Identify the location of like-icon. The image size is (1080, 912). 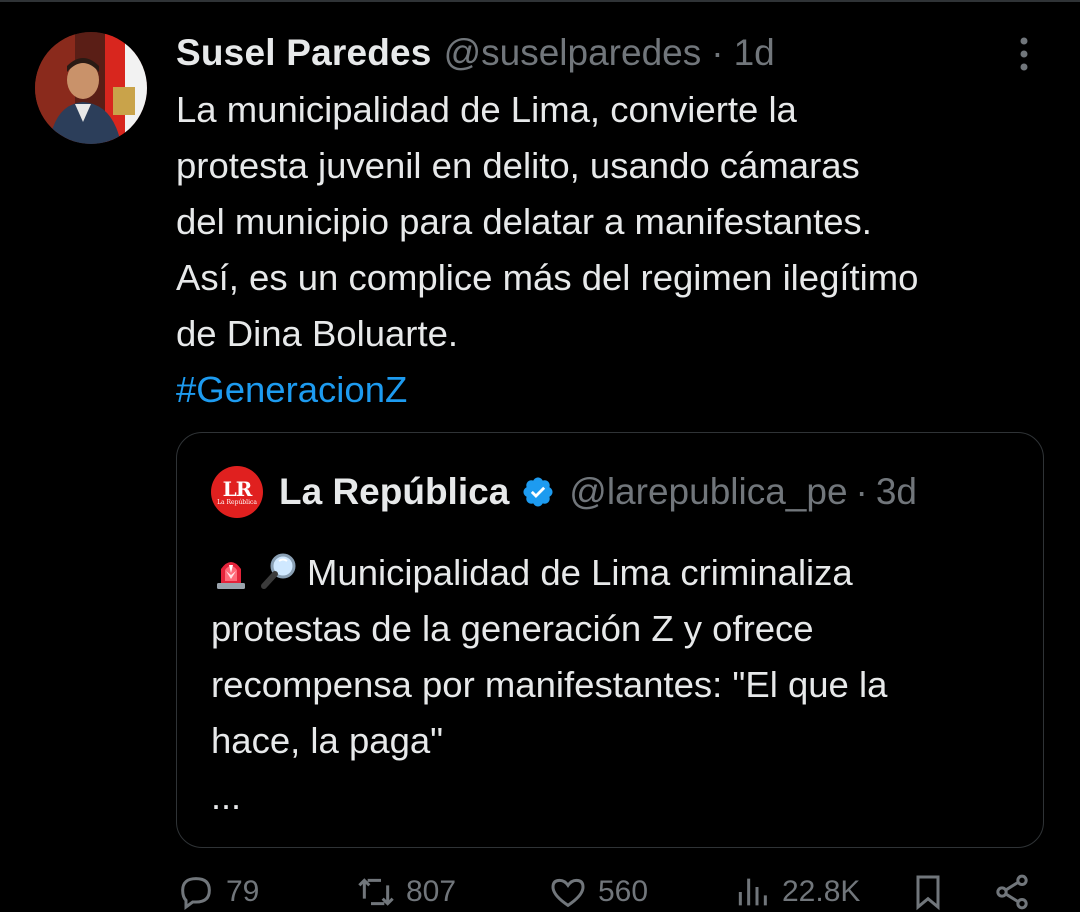
(568, 893).